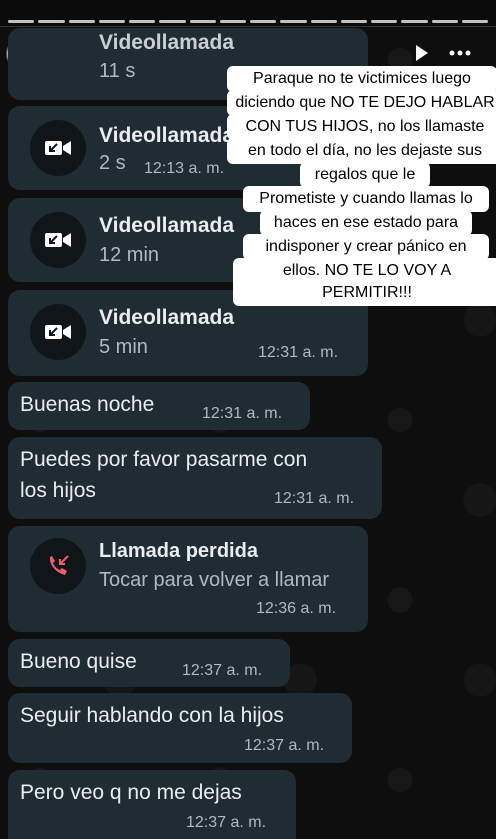 This screenshot has width=496, height=839. Describe the element at coordinates (129, 255) in the screenshot. I see `call-duration: 12 min` at that location.